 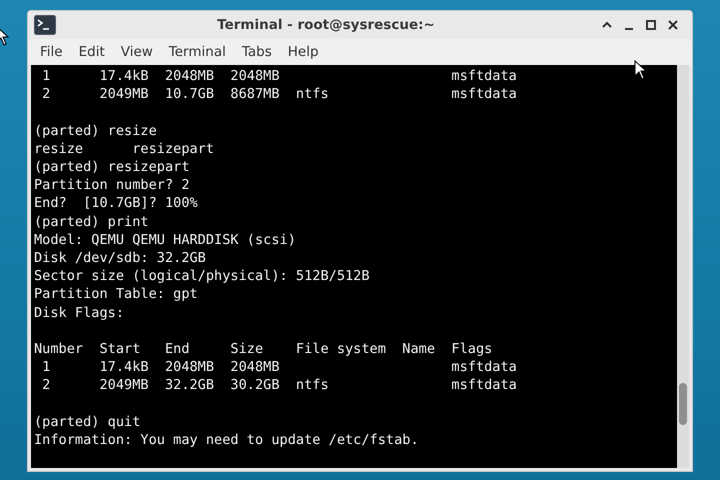 I want to click on terminal-line: (parted) resize, so click(x=95, y=131).